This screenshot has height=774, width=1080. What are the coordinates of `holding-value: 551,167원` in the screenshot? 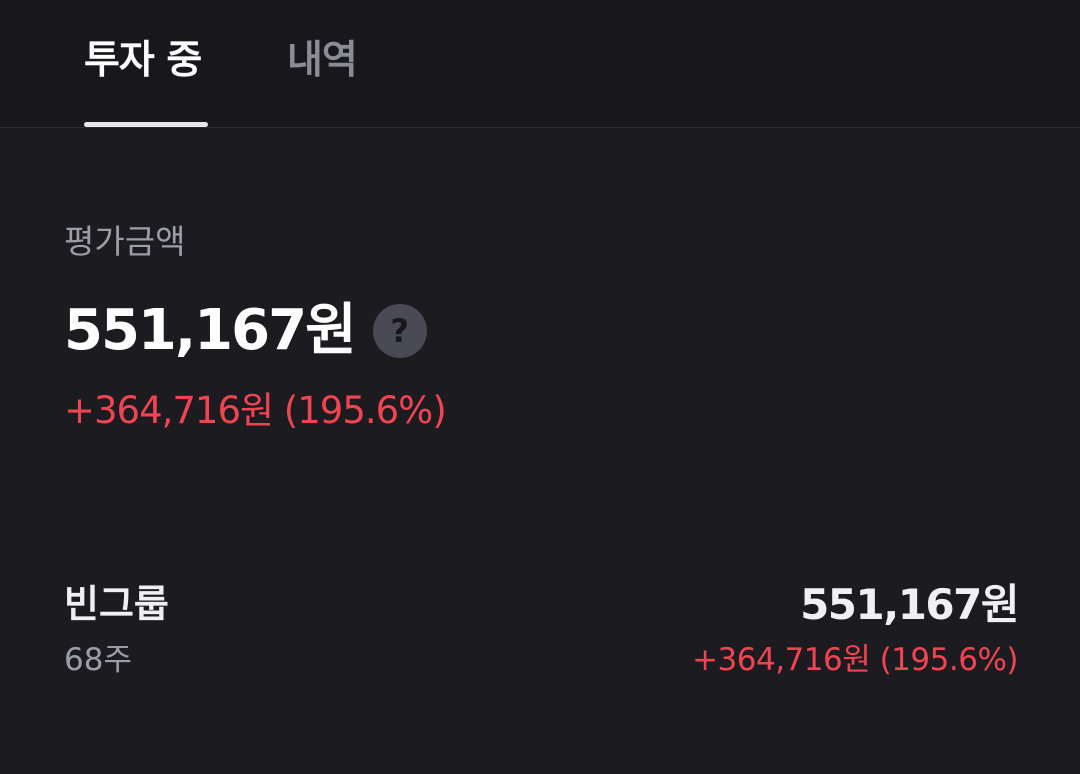 It's located at (909, 604).